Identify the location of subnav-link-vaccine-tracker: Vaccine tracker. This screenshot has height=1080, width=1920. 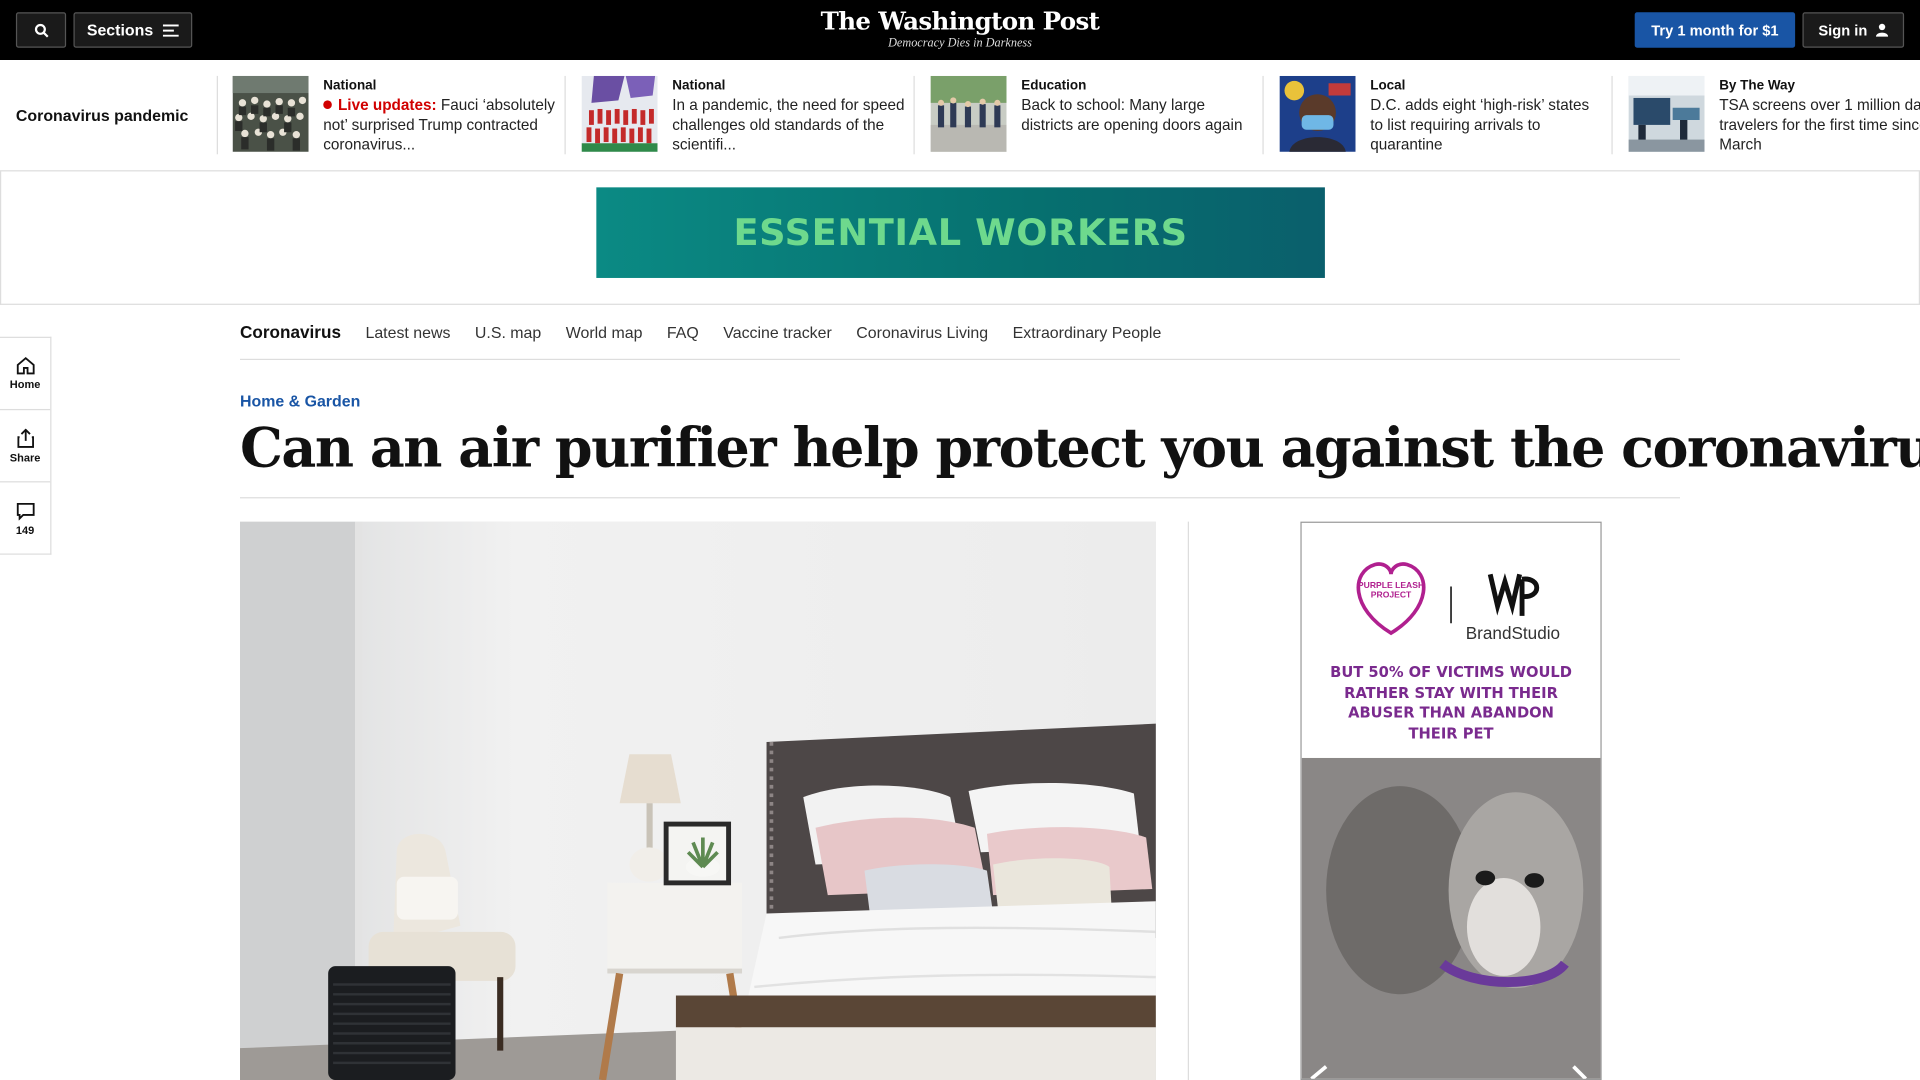
(777, 332).